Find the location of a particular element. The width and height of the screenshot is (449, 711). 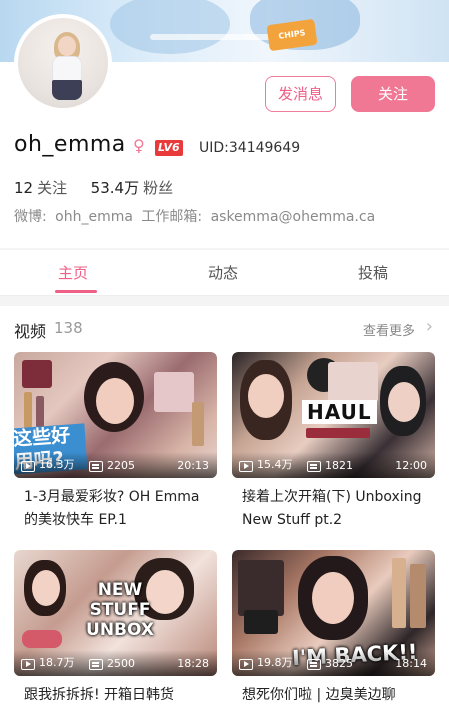

video-title: 跟我拆拆拆! 开箱日韩货 is located at coordinates (115, 693).